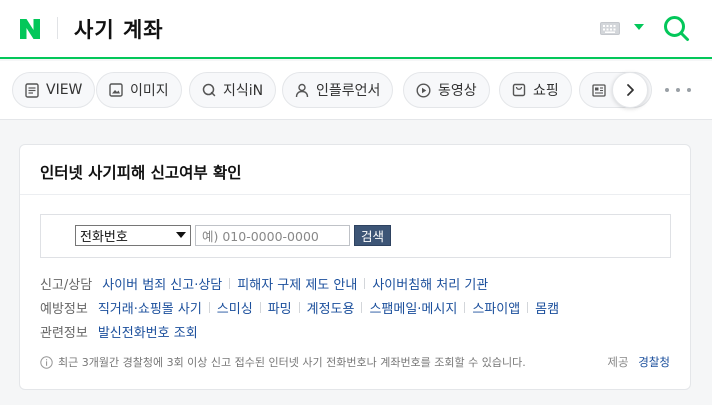  Describe the element at coordinates (348, 91) in the screenshot. I see `tab-label: 인플루언서` at that location.